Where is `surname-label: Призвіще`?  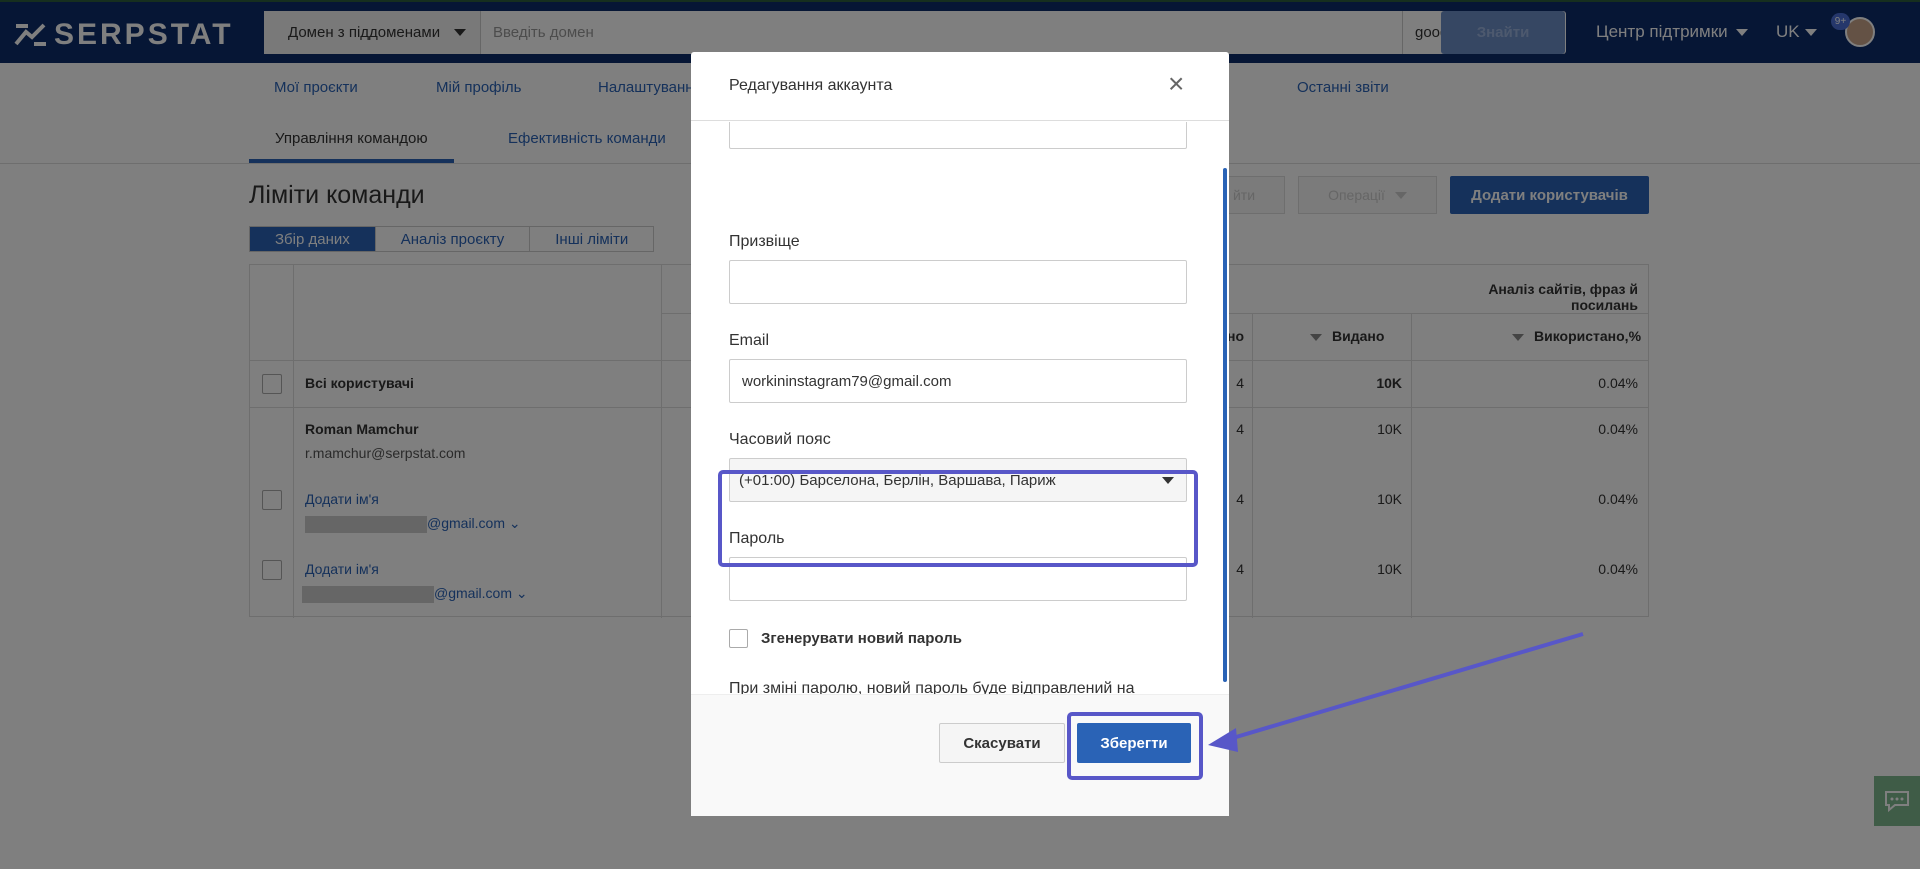 surname-label: Призвіще is located at coordinates (764, 241).